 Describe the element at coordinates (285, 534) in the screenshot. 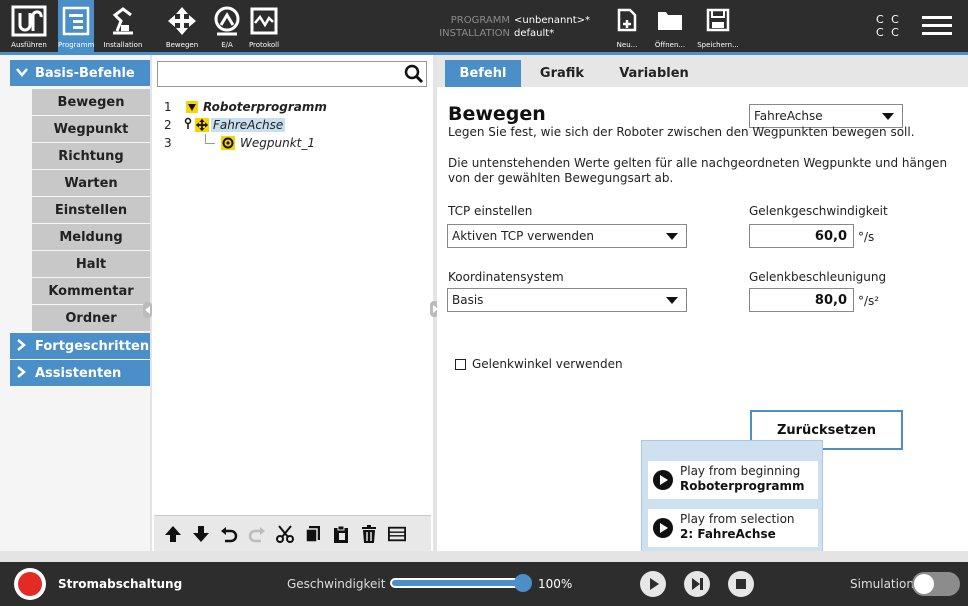

I see `cut-icon` at that location.